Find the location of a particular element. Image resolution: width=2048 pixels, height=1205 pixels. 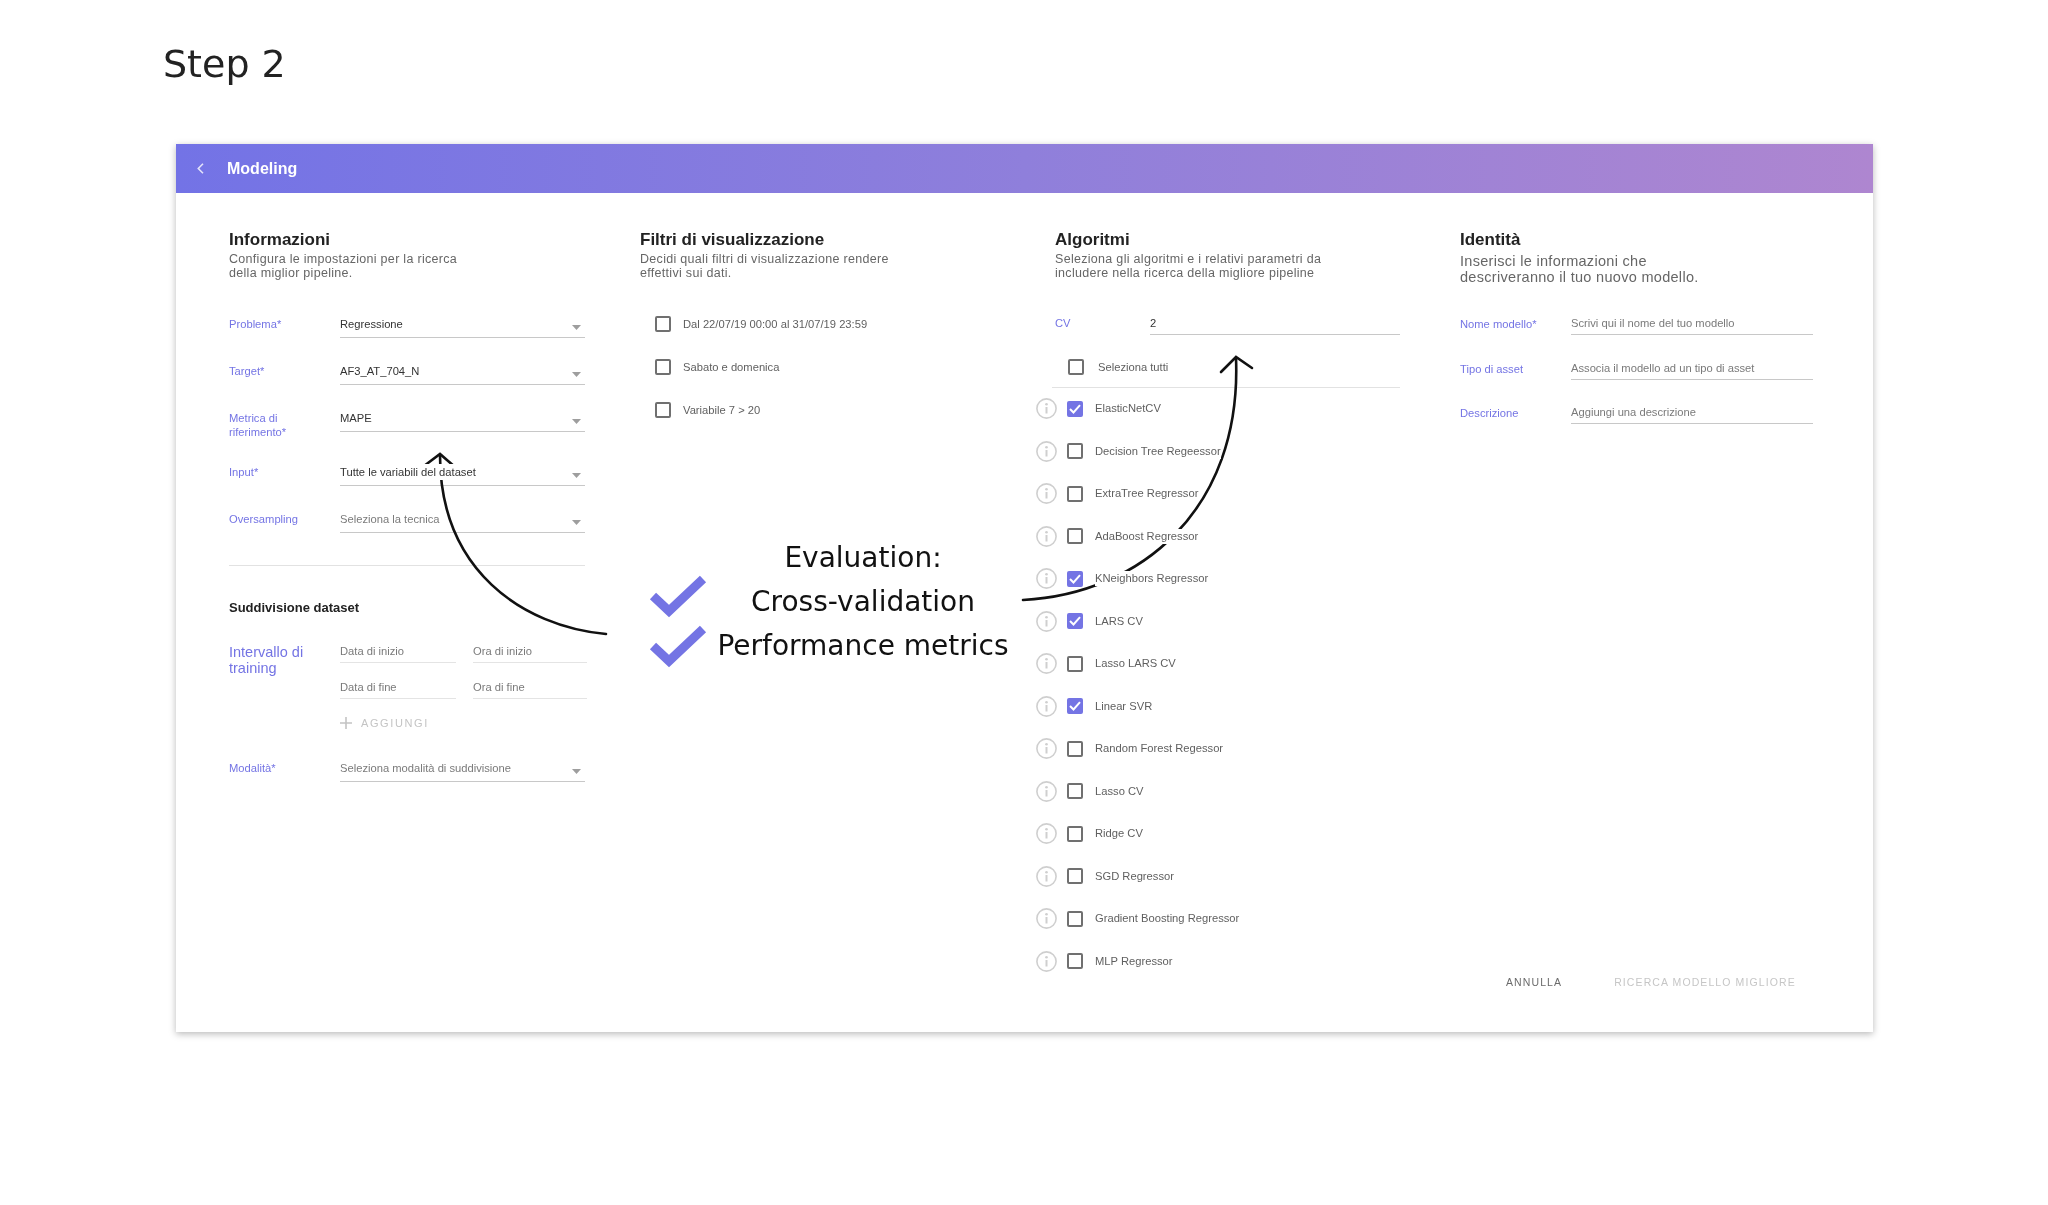

plus-icon is located at coordinates (346, 723).